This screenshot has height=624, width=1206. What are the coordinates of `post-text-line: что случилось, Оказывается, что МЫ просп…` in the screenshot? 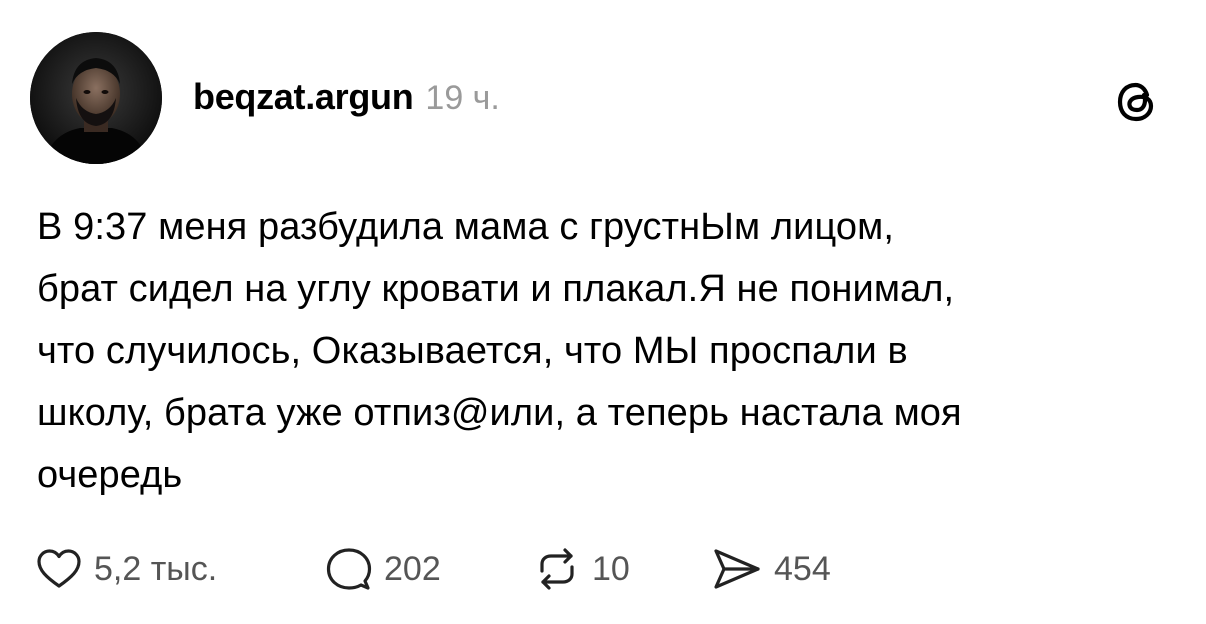 It's located at (472, 351).